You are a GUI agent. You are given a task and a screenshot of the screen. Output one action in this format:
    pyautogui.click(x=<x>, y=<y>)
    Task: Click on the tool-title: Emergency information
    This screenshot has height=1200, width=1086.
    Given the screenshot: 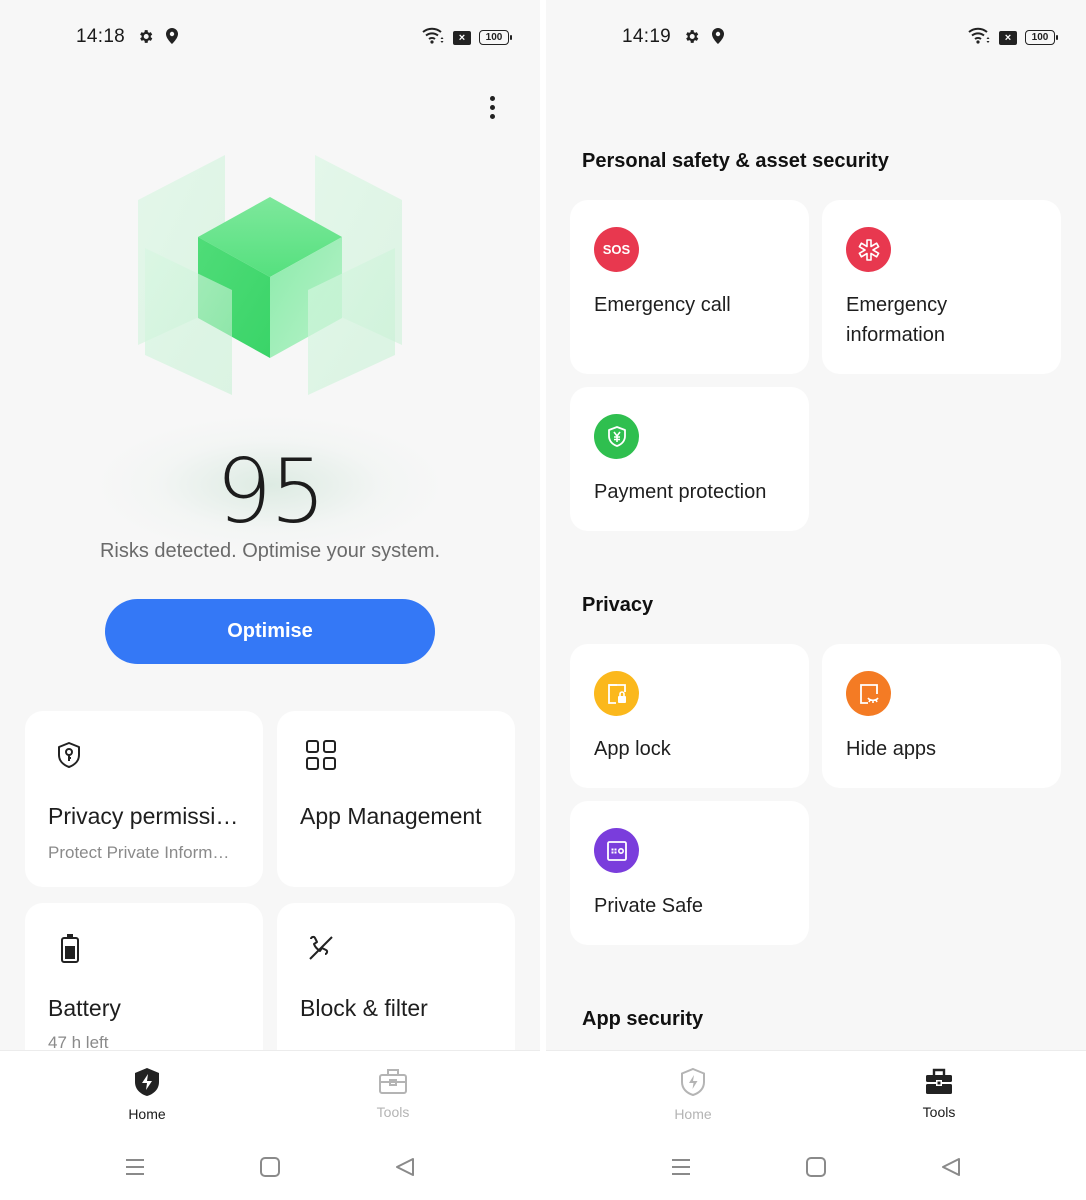 What is the action you would take?
    pyautogui.click(x=897, y=320)
    